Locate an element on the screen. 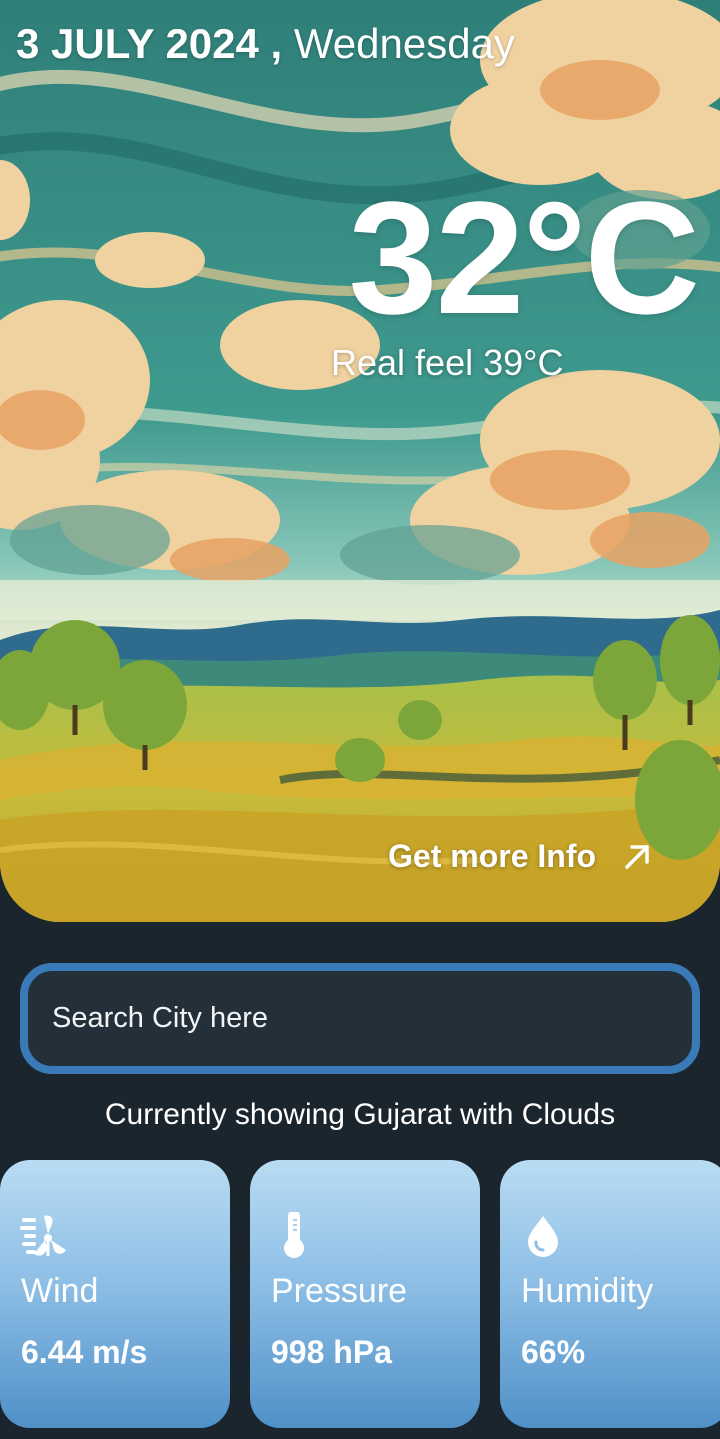  humidity-label: Humidity is located at coordinates (587, 1291).